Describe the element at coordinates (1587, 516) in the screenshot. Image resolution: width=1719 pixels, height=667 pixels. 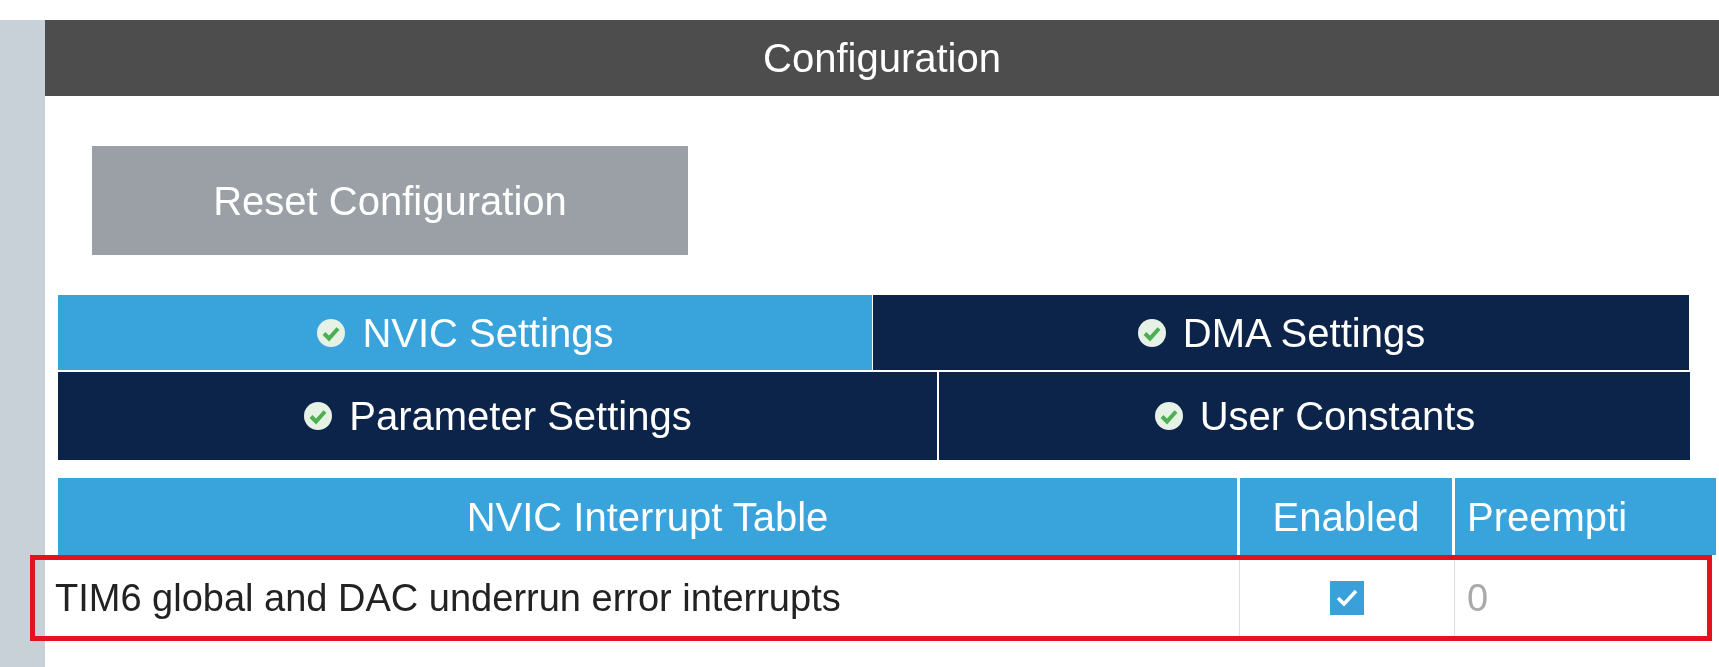
I see `column-header: Preempti` at that location.